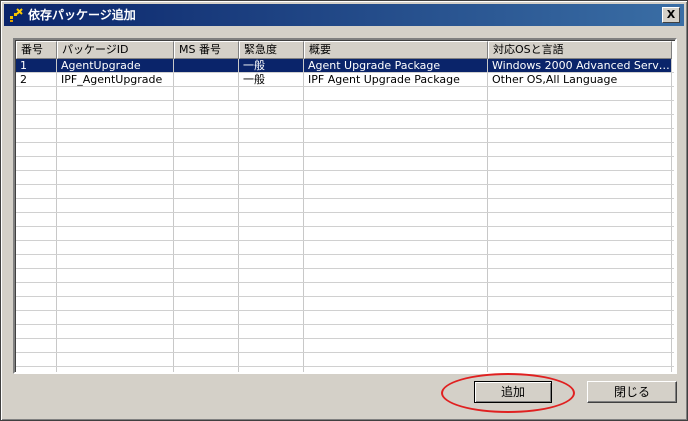 The width and height of the screenshot is (688, 421). I want to click on column-header-severity: 緊急度, so click(271, 50).